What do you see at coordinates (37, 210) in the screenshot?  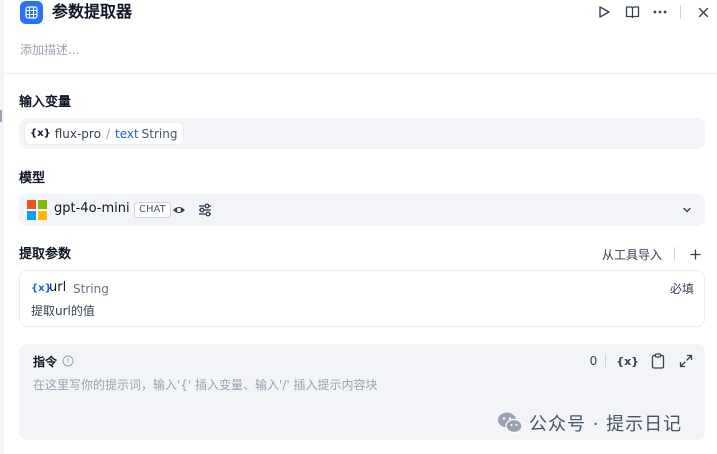 I see `microsoft-logo-icon` at bounding box center [37, 210].